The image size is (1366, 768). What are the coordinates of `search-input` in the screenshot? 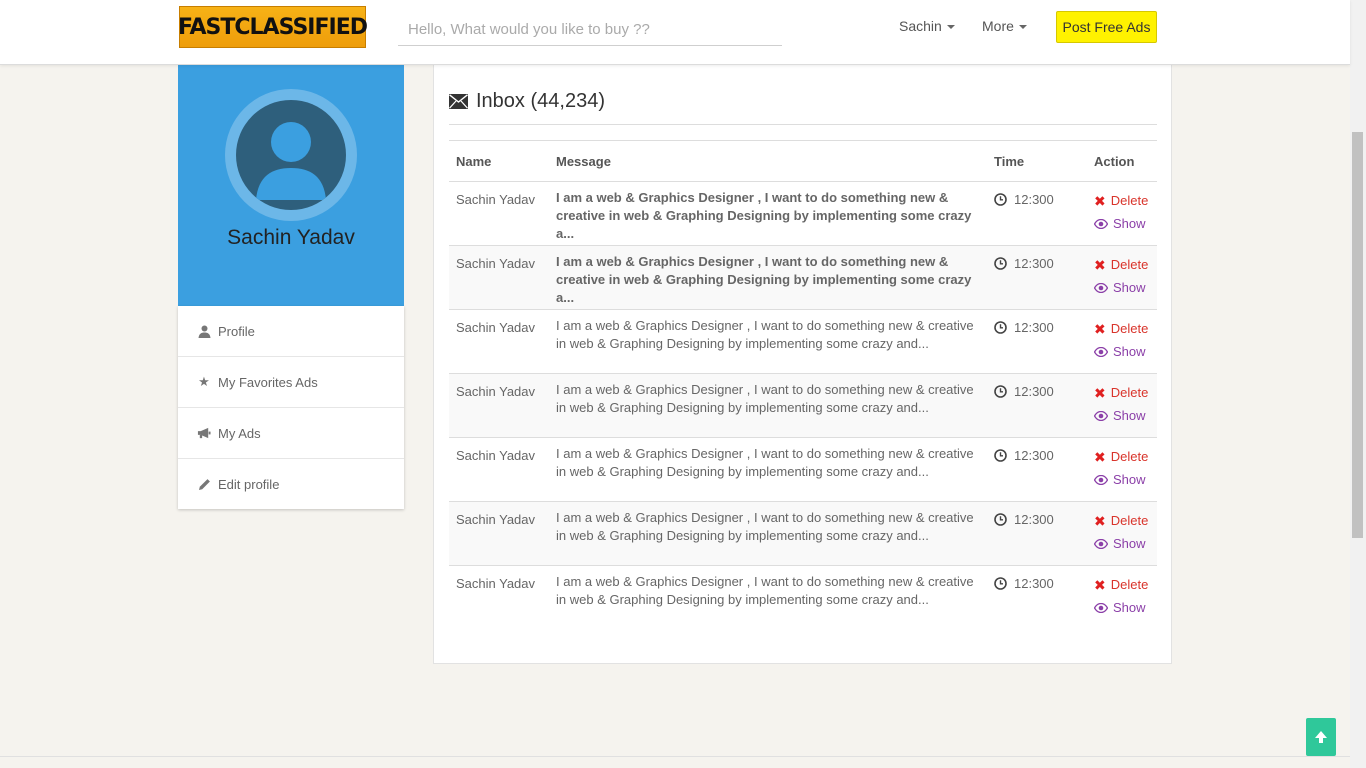 It's located at (590, 30).